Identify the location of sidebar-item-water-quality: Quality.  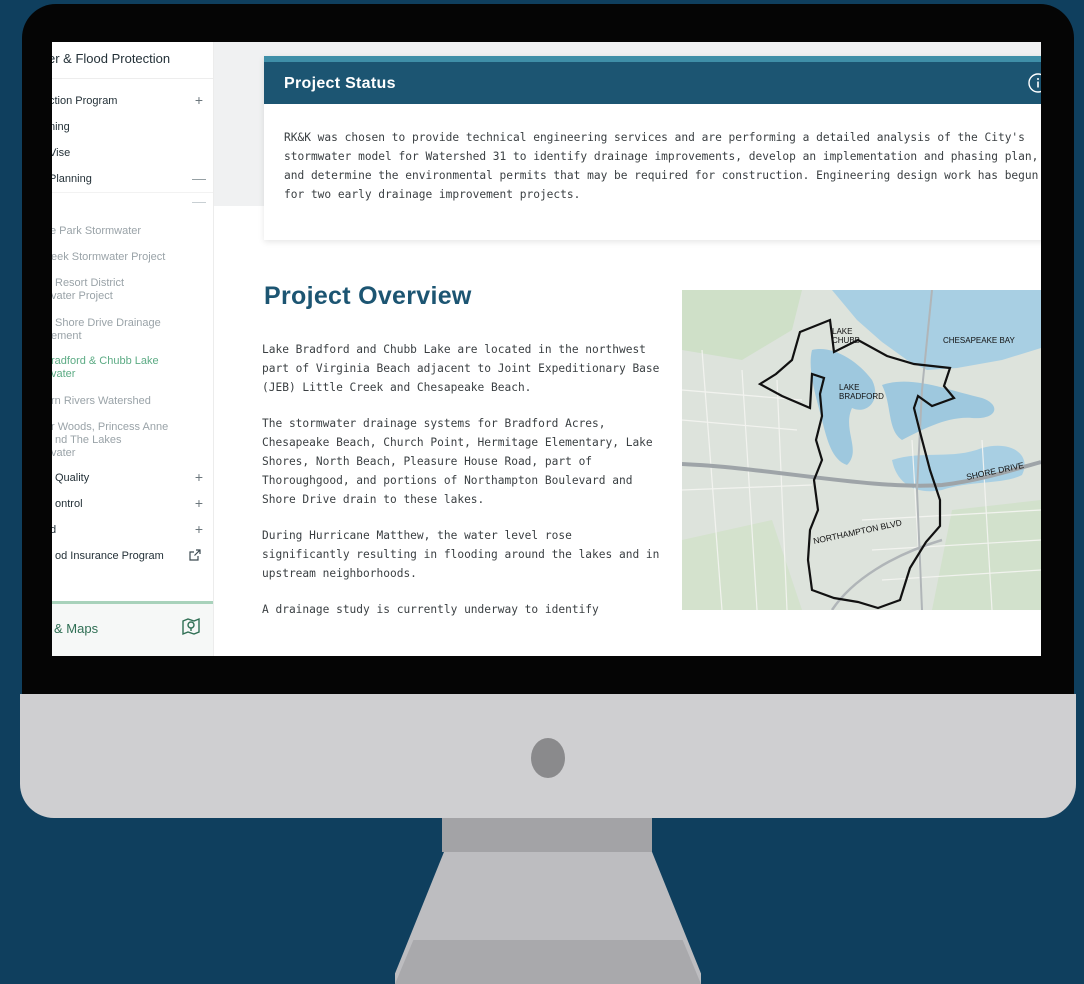
(134, 478).